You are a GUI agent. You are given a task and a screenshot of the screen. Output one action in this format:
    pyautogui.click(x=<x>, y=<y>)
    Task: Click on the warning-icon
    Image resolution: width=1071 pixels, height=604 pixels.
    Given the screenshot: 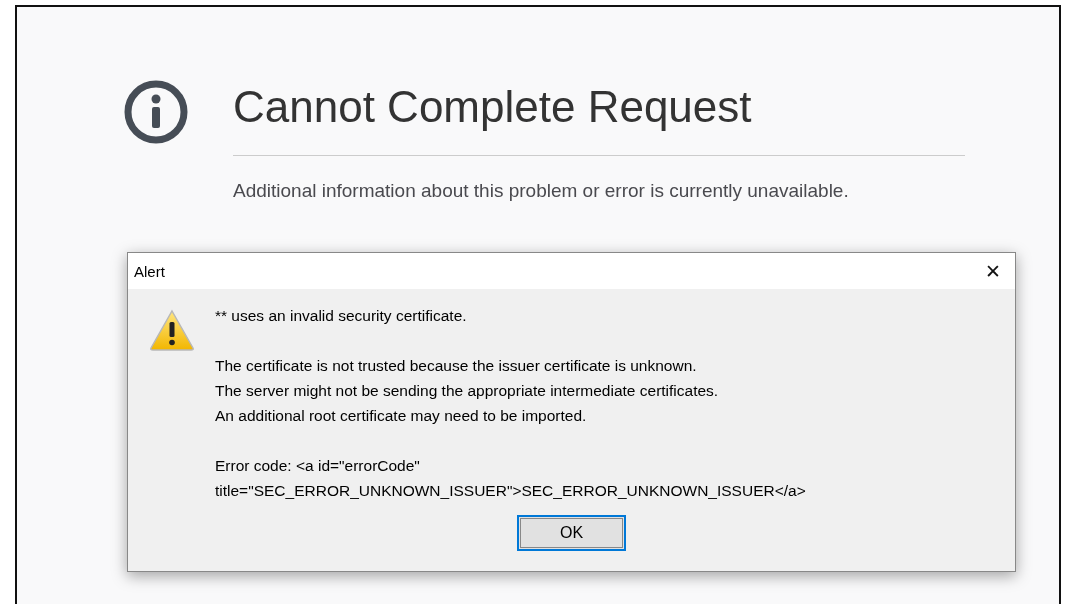 What is the action you would take?
    pyautogui.click(x=172, y=330)
    